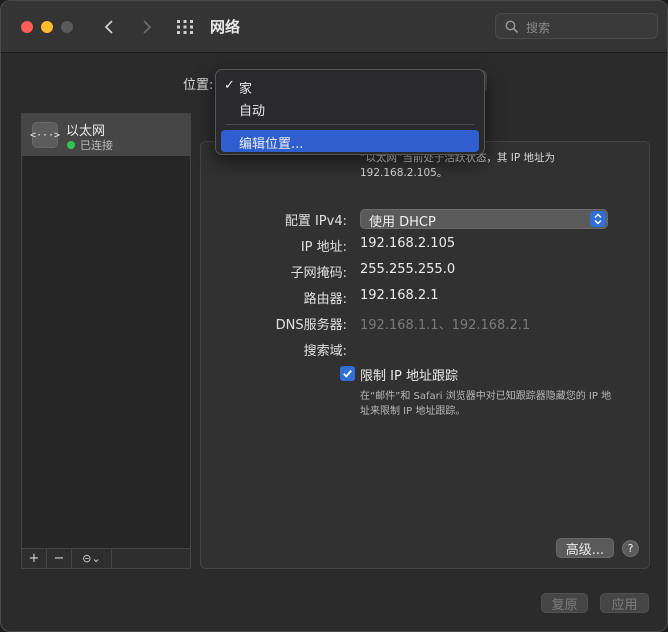 The image size is (668, 632). I want to click on back-button, so click(109, 27).